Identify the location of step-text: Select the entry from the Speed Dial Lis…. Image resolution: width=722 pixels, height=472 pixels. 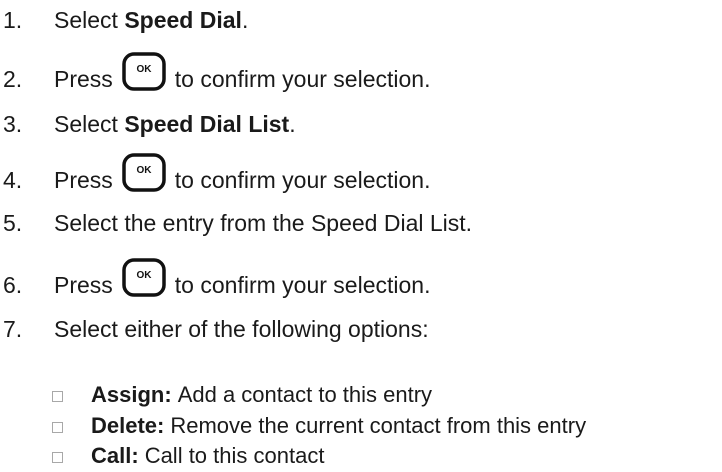
(263, 222).